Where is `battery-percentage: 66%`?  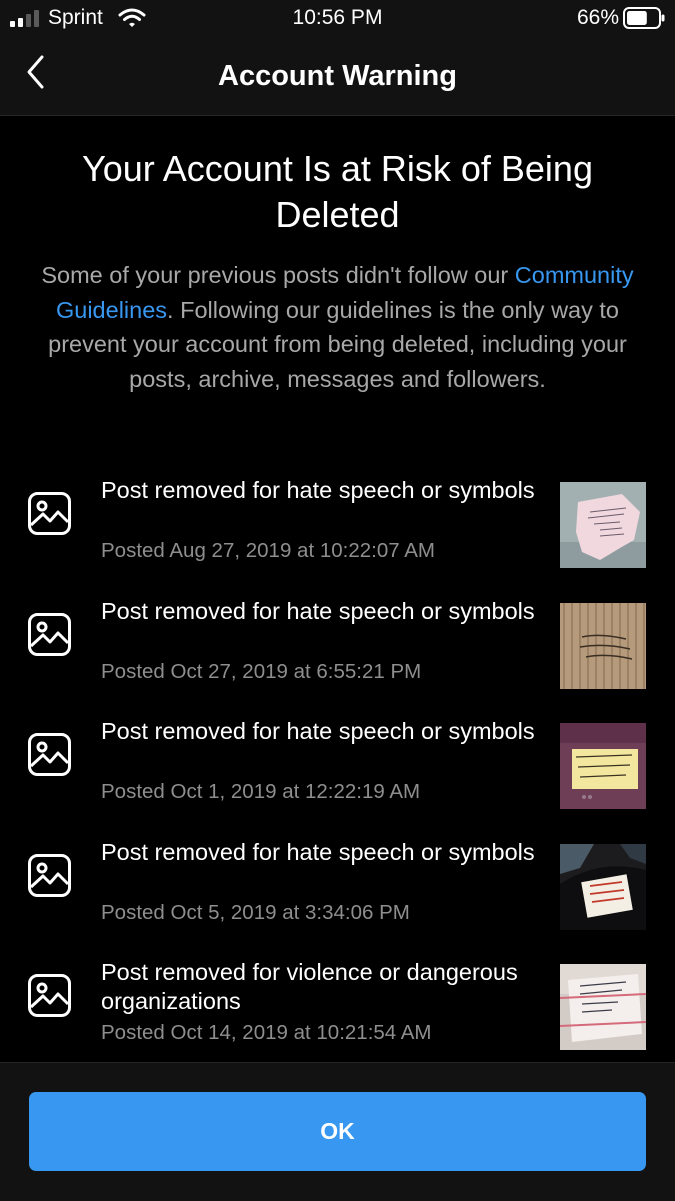
battery-percentage: 66% is located at coordinates (597, 17).